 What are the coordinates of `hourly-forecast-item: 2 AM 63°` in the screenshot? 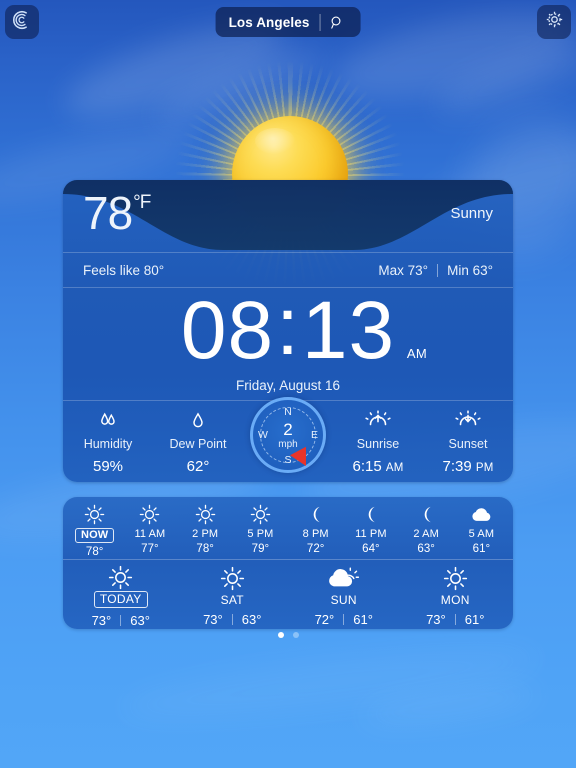 It's located at (426, 530).